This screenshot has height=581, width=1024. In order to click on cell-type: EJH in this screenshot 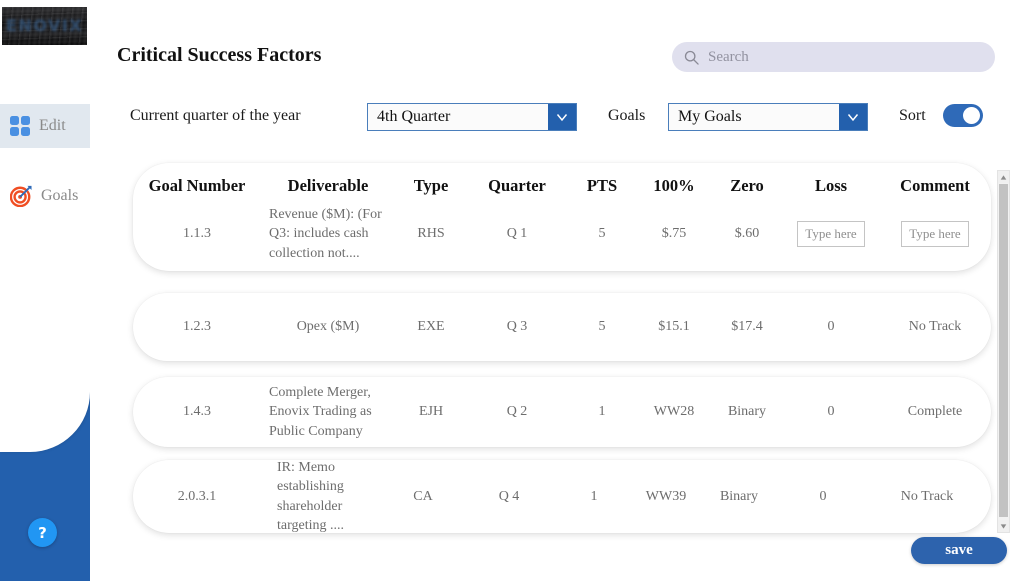, I will do `click(431, 412)`.